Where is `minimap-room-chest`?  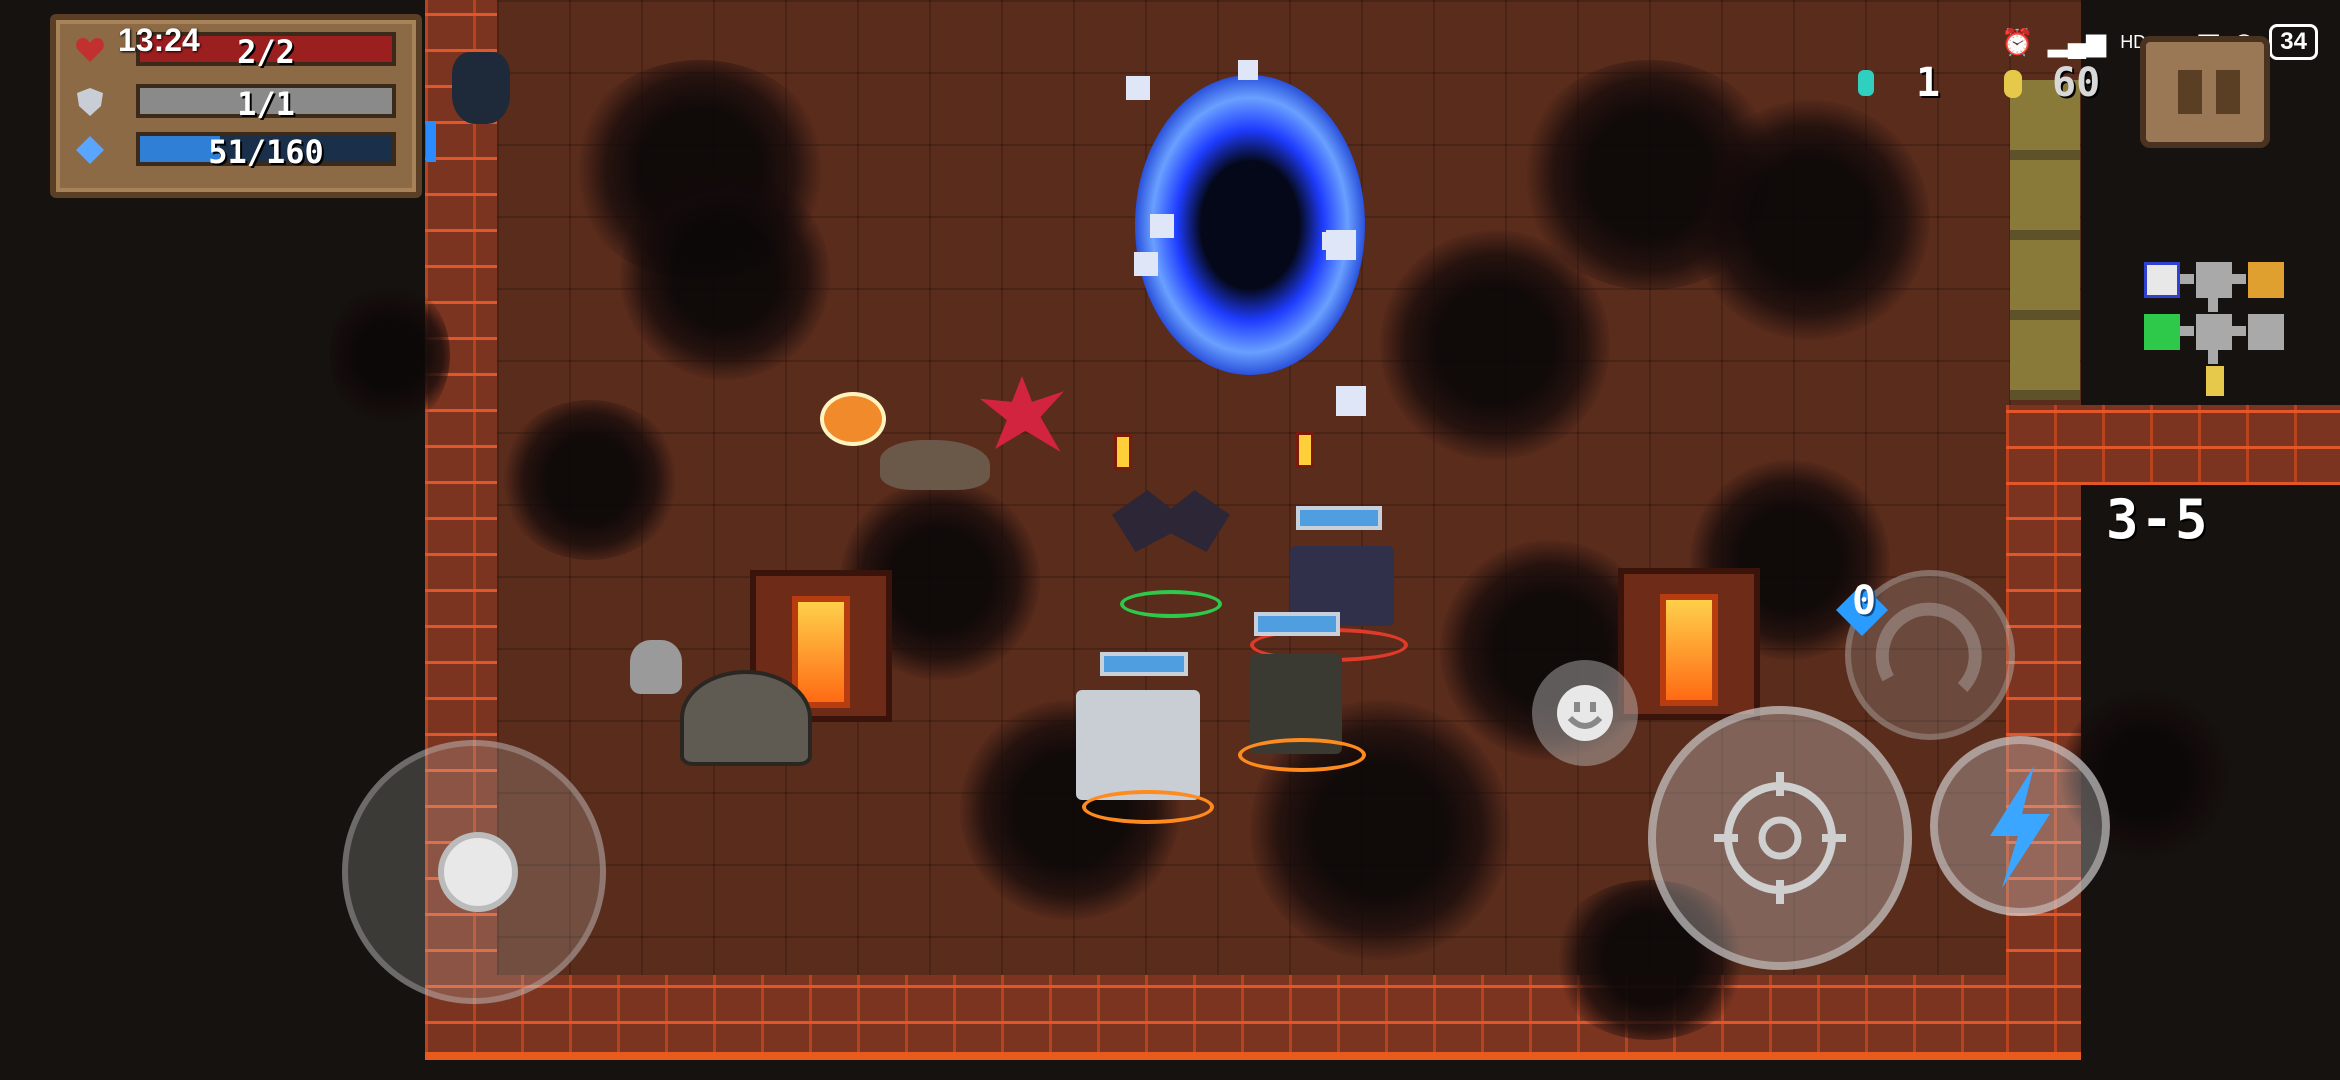 minimap-room-chest is located at coordinates (2266, 280).